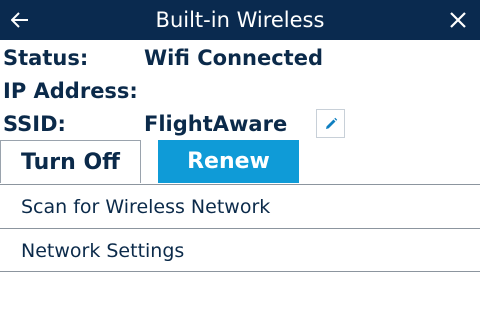  Describe the element at coordinates (34, 124) in the screenshot. I see `ssid-label: SSID:` at that location.